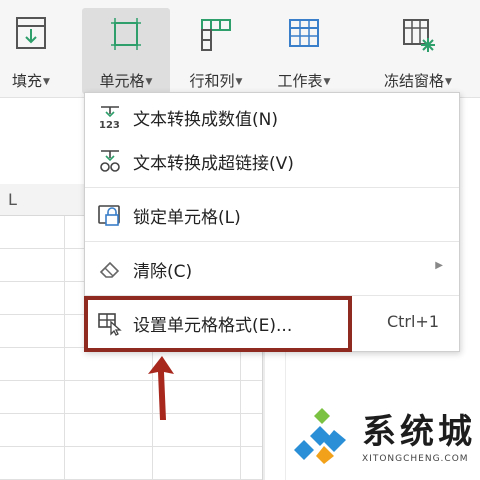 This screenshot has height=480, width=480. Describe the element at coordinates (304, 51) in the screenshot. I see `worksheet-button: 工作表▼` at that location.